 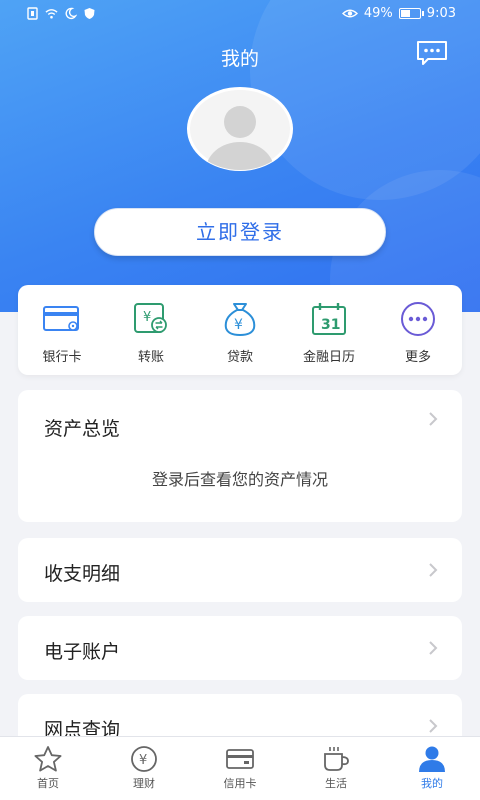 What do you see at coordinates (336, 783) in the screenshot?
I see `tab-label: 生活` at bounding box center [336, 783].